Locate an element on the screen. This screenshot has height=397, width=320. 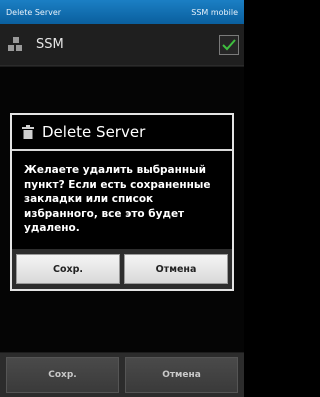
bottom-bar: Сохр. Отмена is located at coordinates (122, 375).